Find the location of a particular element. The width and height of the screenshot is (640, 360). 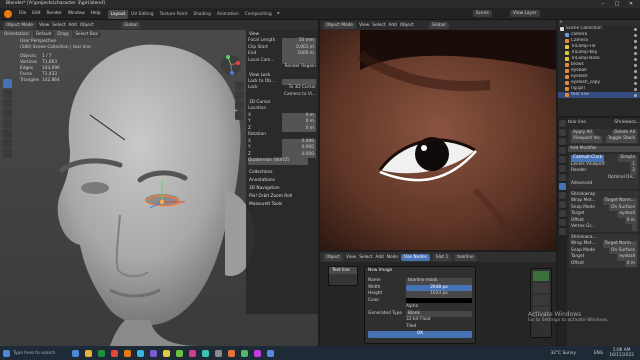

menu-window: Window is located at coordinates (76, 14).